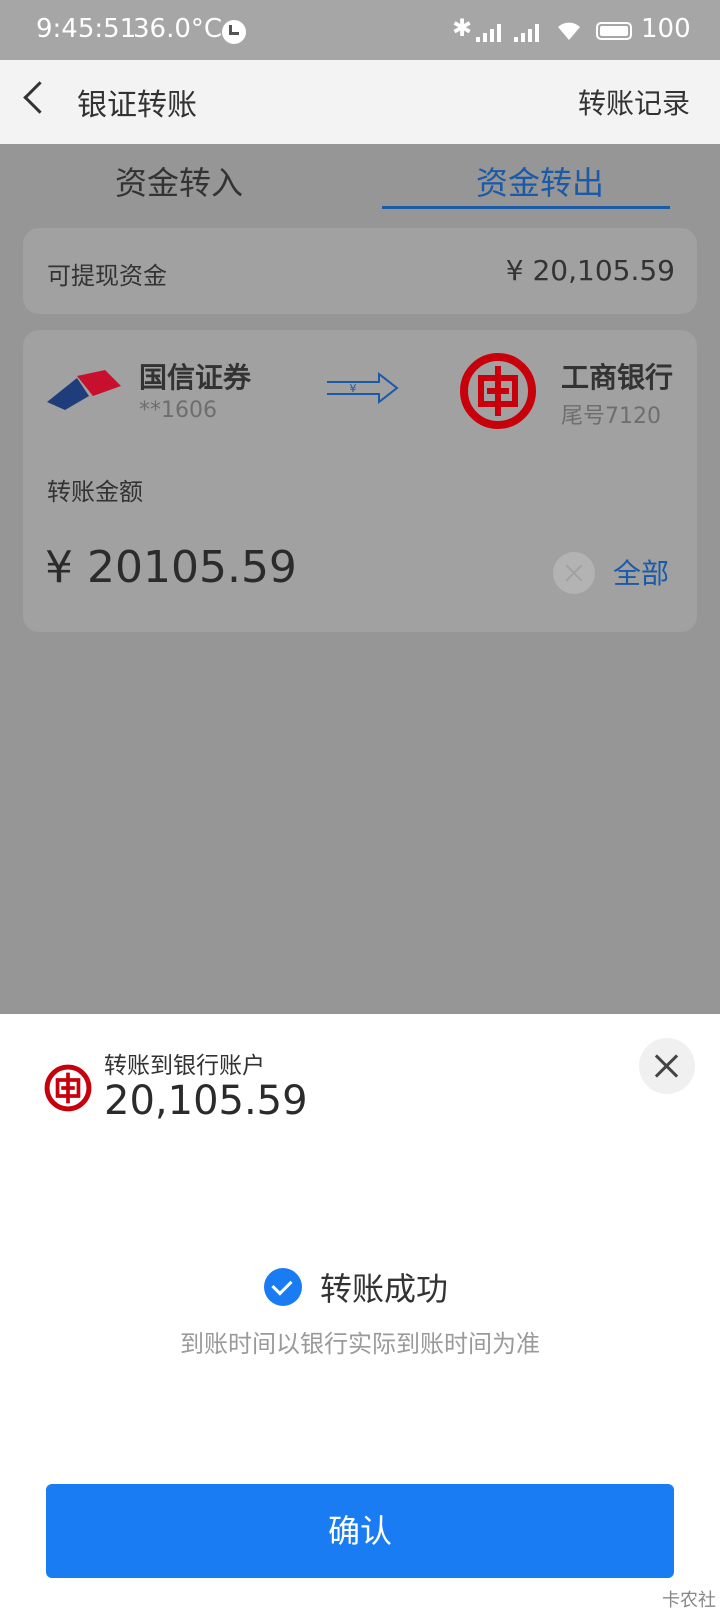 This screenshot has height=1612, width=720. What do you see at coordinates (526, 207) in the screenshot?
I see `active-tab-indicator` at bounding box center [526, 207].